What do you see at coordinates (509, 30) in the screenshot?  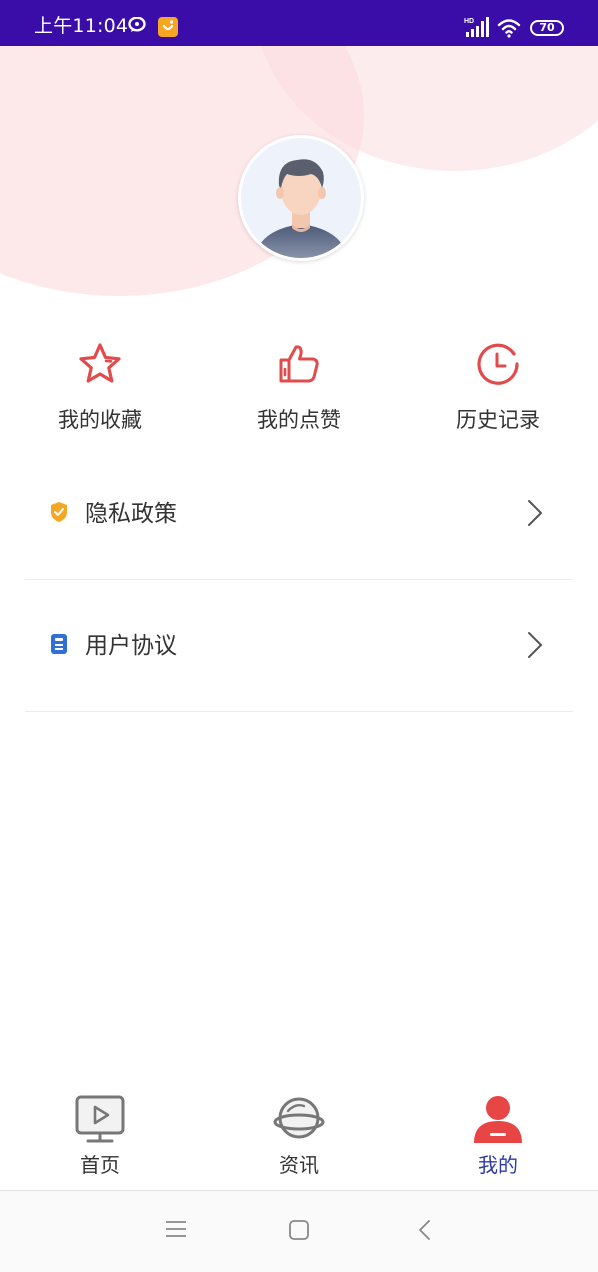 I see `wifi-icon` at bounding box center [509, 30].